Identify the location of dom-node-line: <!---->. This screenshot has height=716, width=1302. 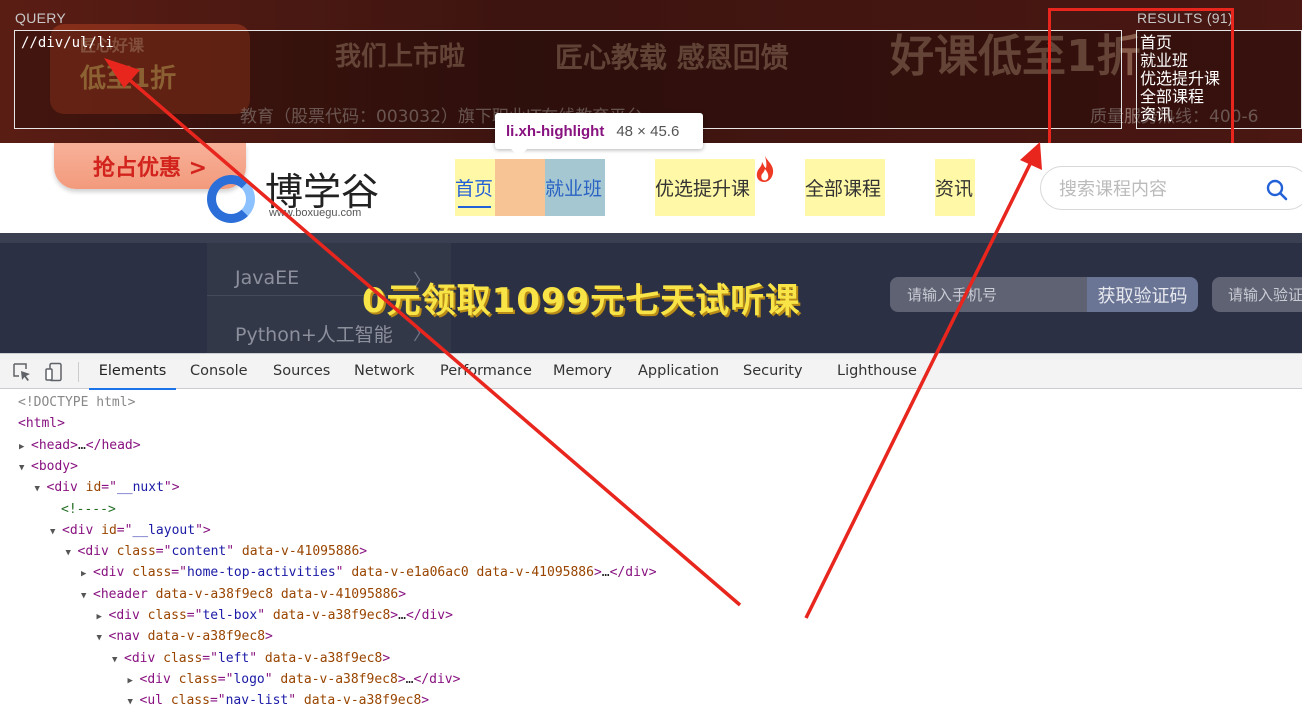
(88, 509).